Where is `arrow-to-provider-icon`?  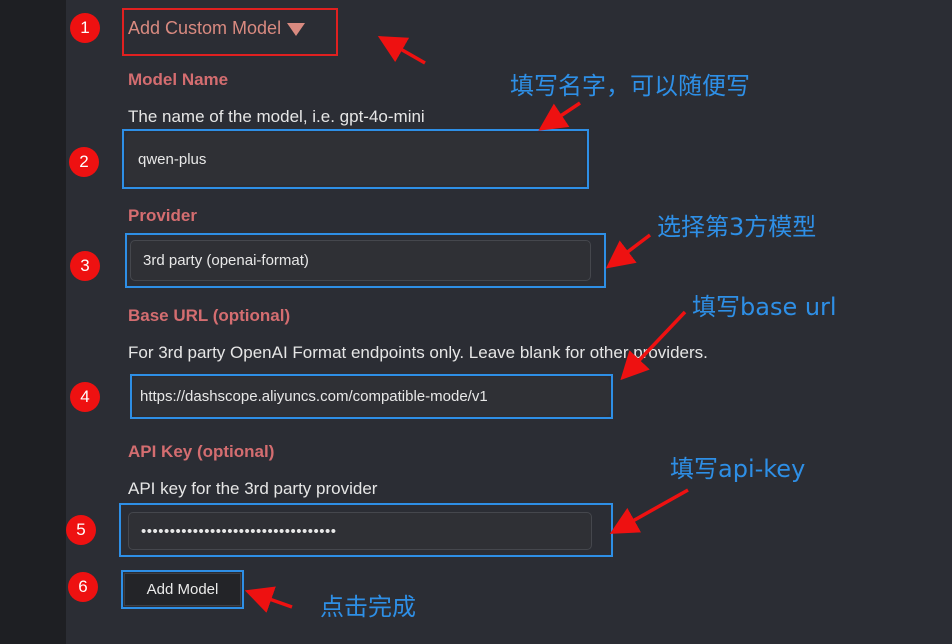
arrow-to-provider-icon is located at coordinates (628, 251).